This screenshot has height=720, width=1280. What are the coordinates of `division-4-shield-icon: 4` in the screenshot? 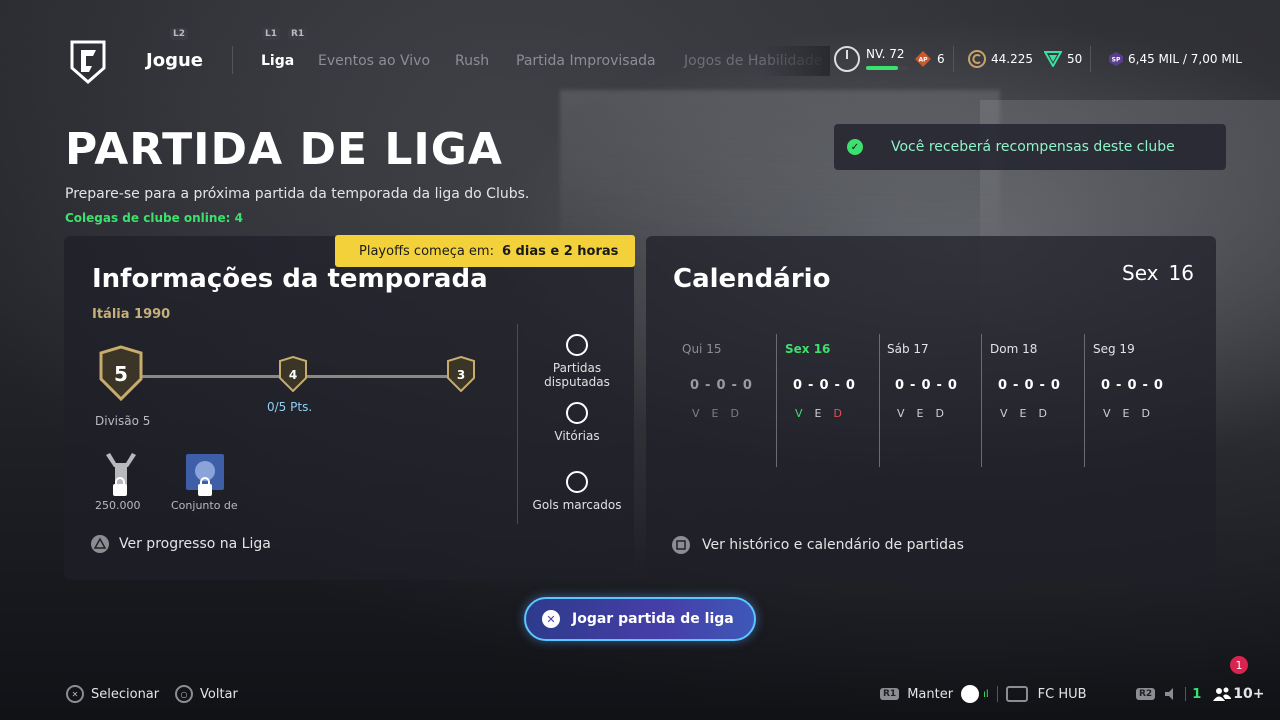 It's located at (293, 374).